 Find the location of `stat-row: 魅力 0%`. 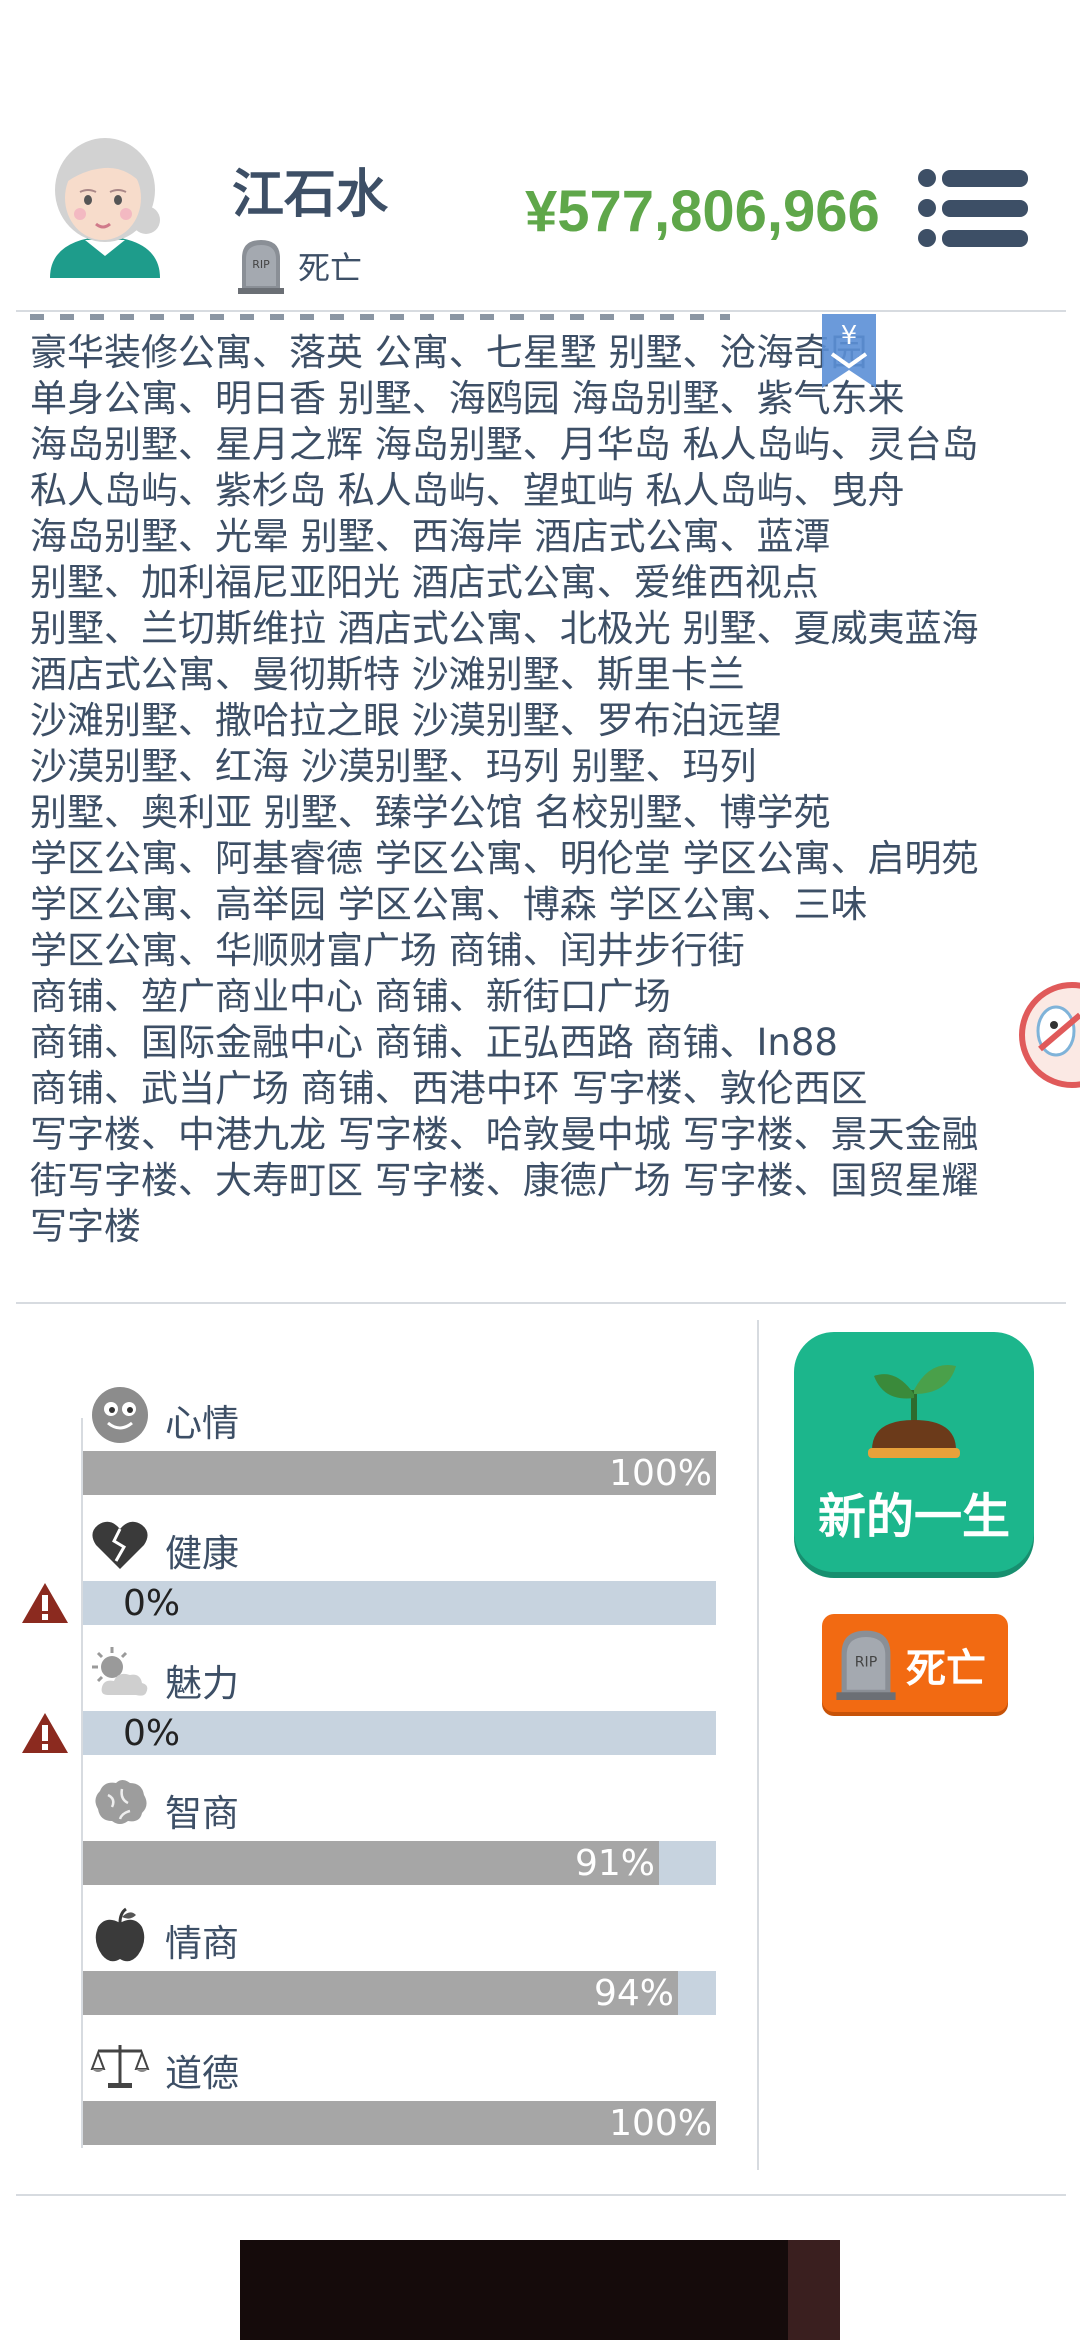

stat-row: 魅力 0% is located at coordinates (380, 1710).